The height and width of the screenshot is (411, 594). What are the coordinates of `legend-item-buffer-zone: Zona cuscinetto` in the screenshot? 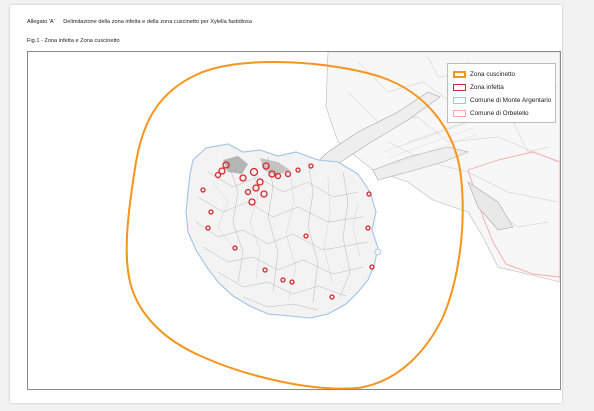 It's located at (502, 74).